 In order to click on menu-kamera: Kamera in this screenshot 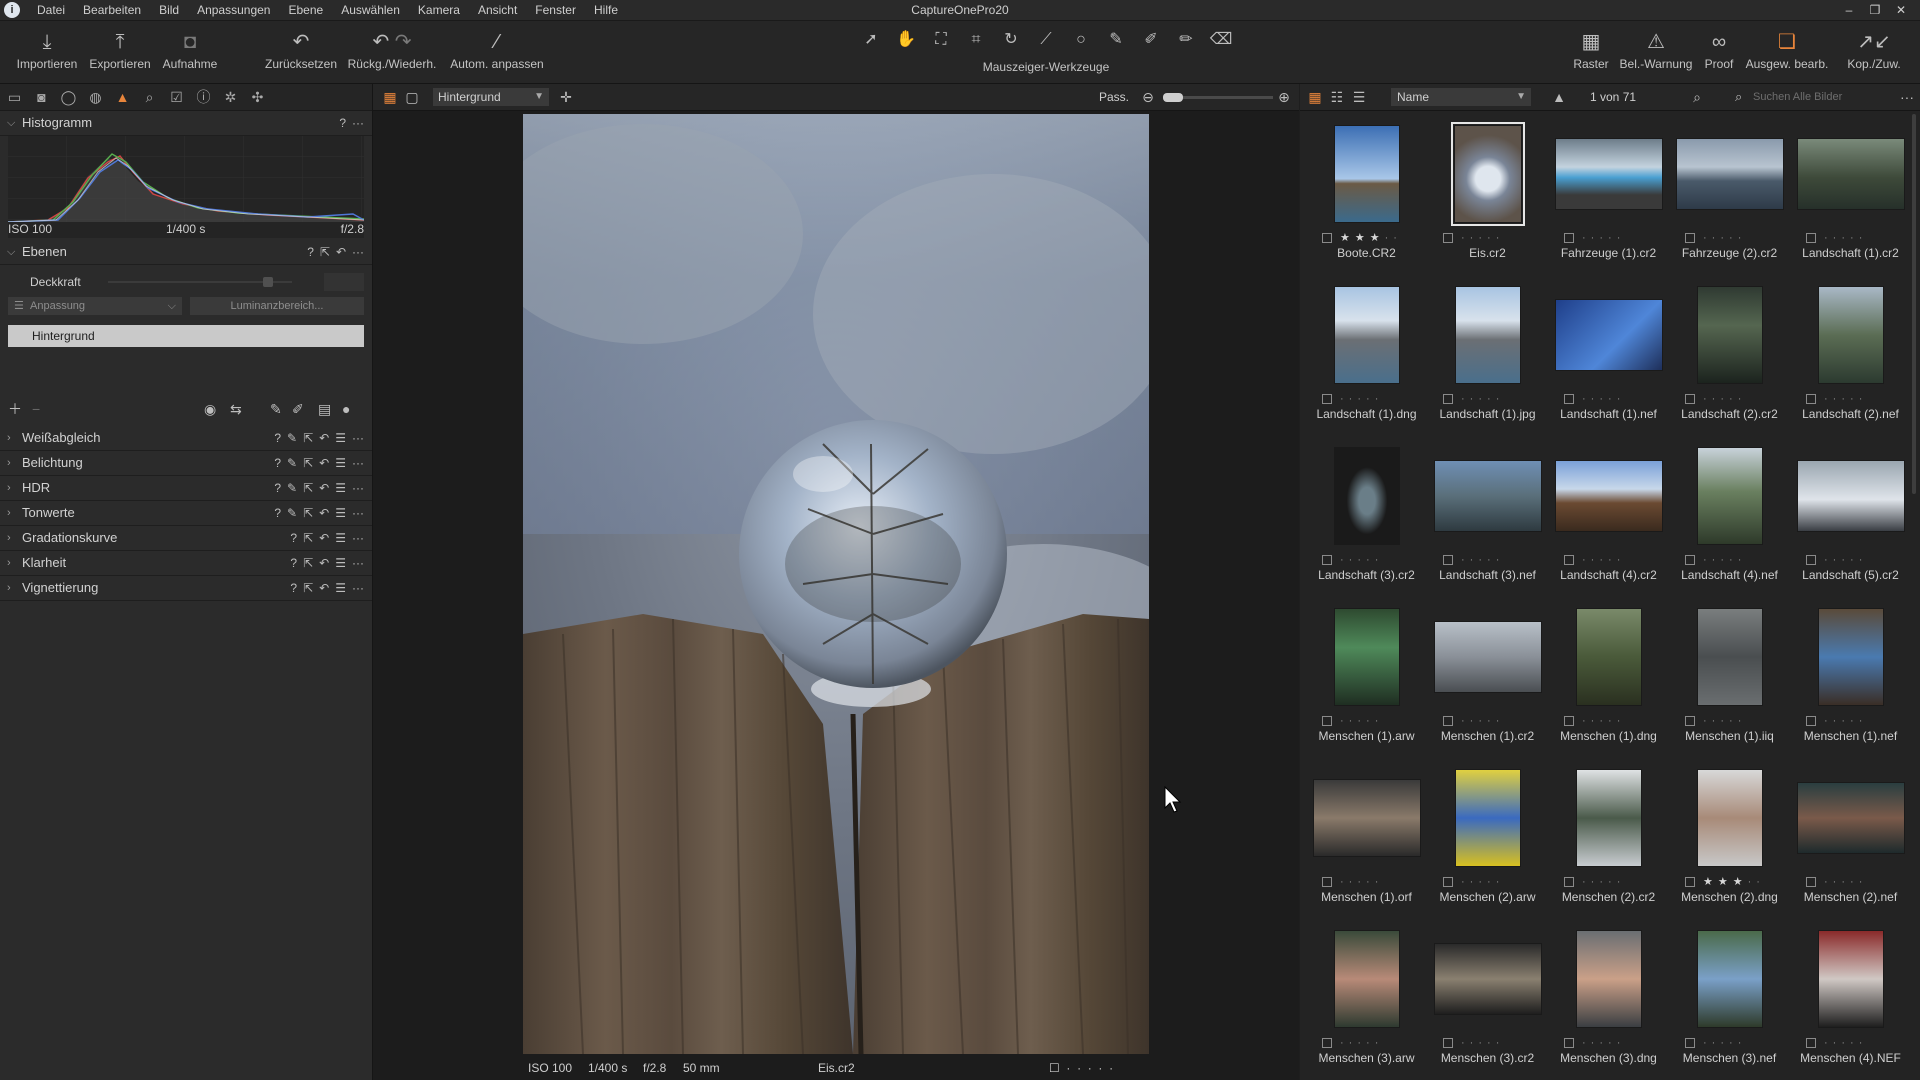, I will do `click(439, 10)`.